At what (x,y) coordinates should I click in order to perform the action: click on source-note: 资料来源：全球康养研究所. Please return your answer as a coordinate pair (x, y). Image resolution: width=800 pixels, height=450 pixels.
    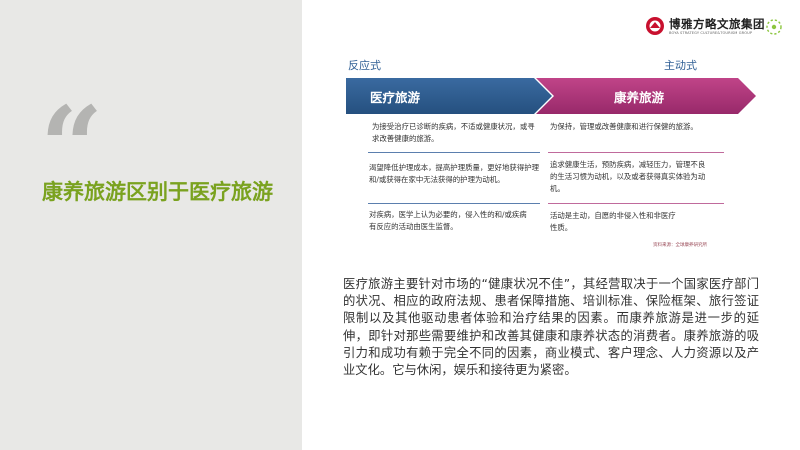
    Looking at the image, I should click on (680, 245).